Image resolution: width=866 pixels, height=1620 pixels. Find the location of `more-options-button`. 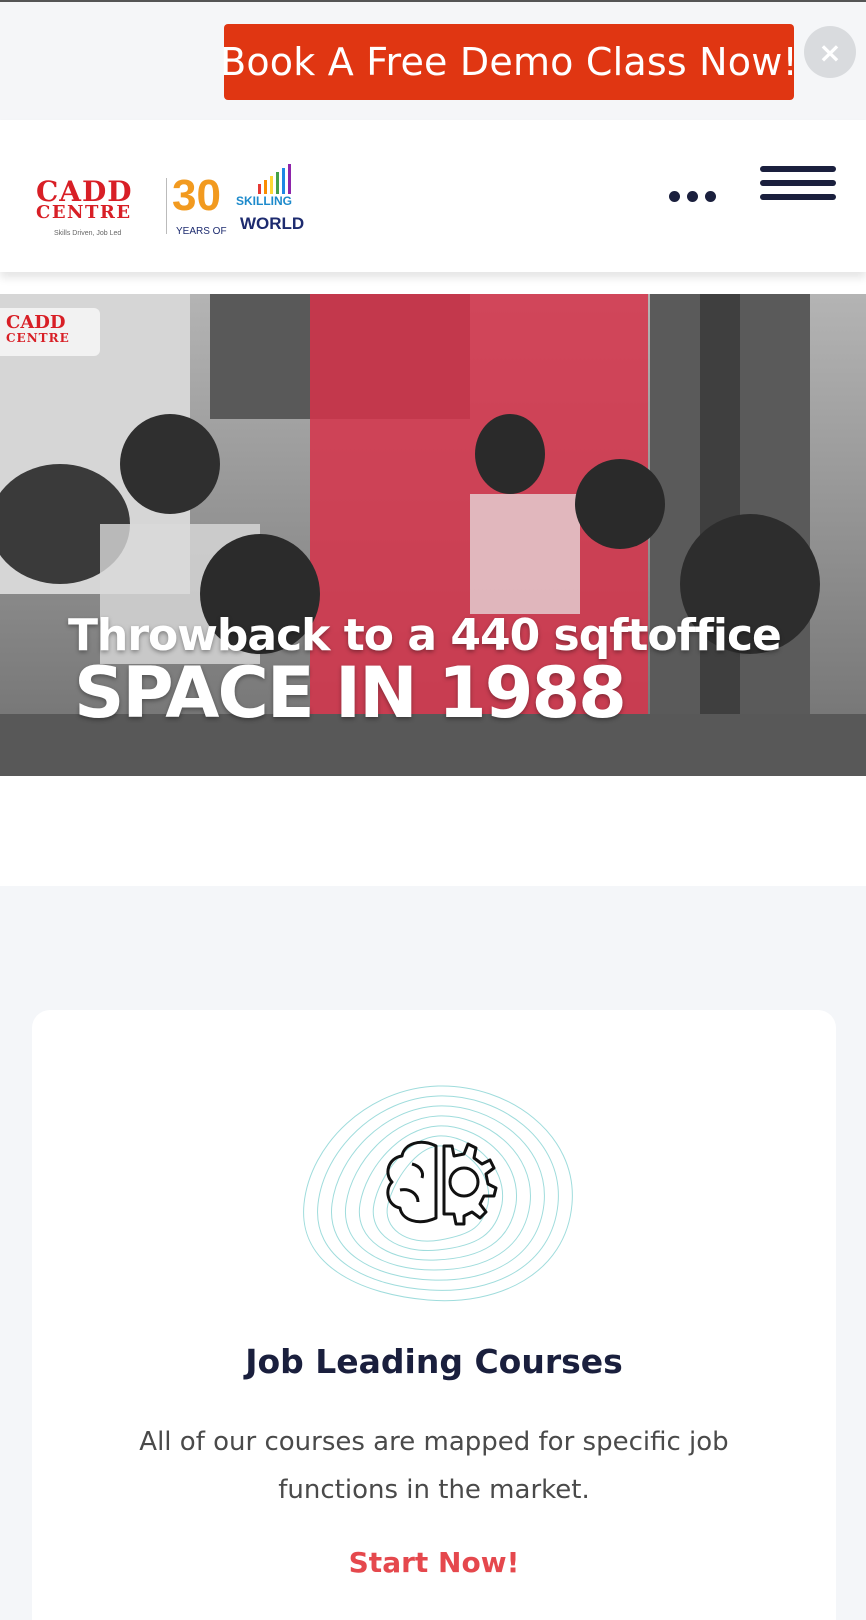

more-options-button is located at coordinates (692, 196).